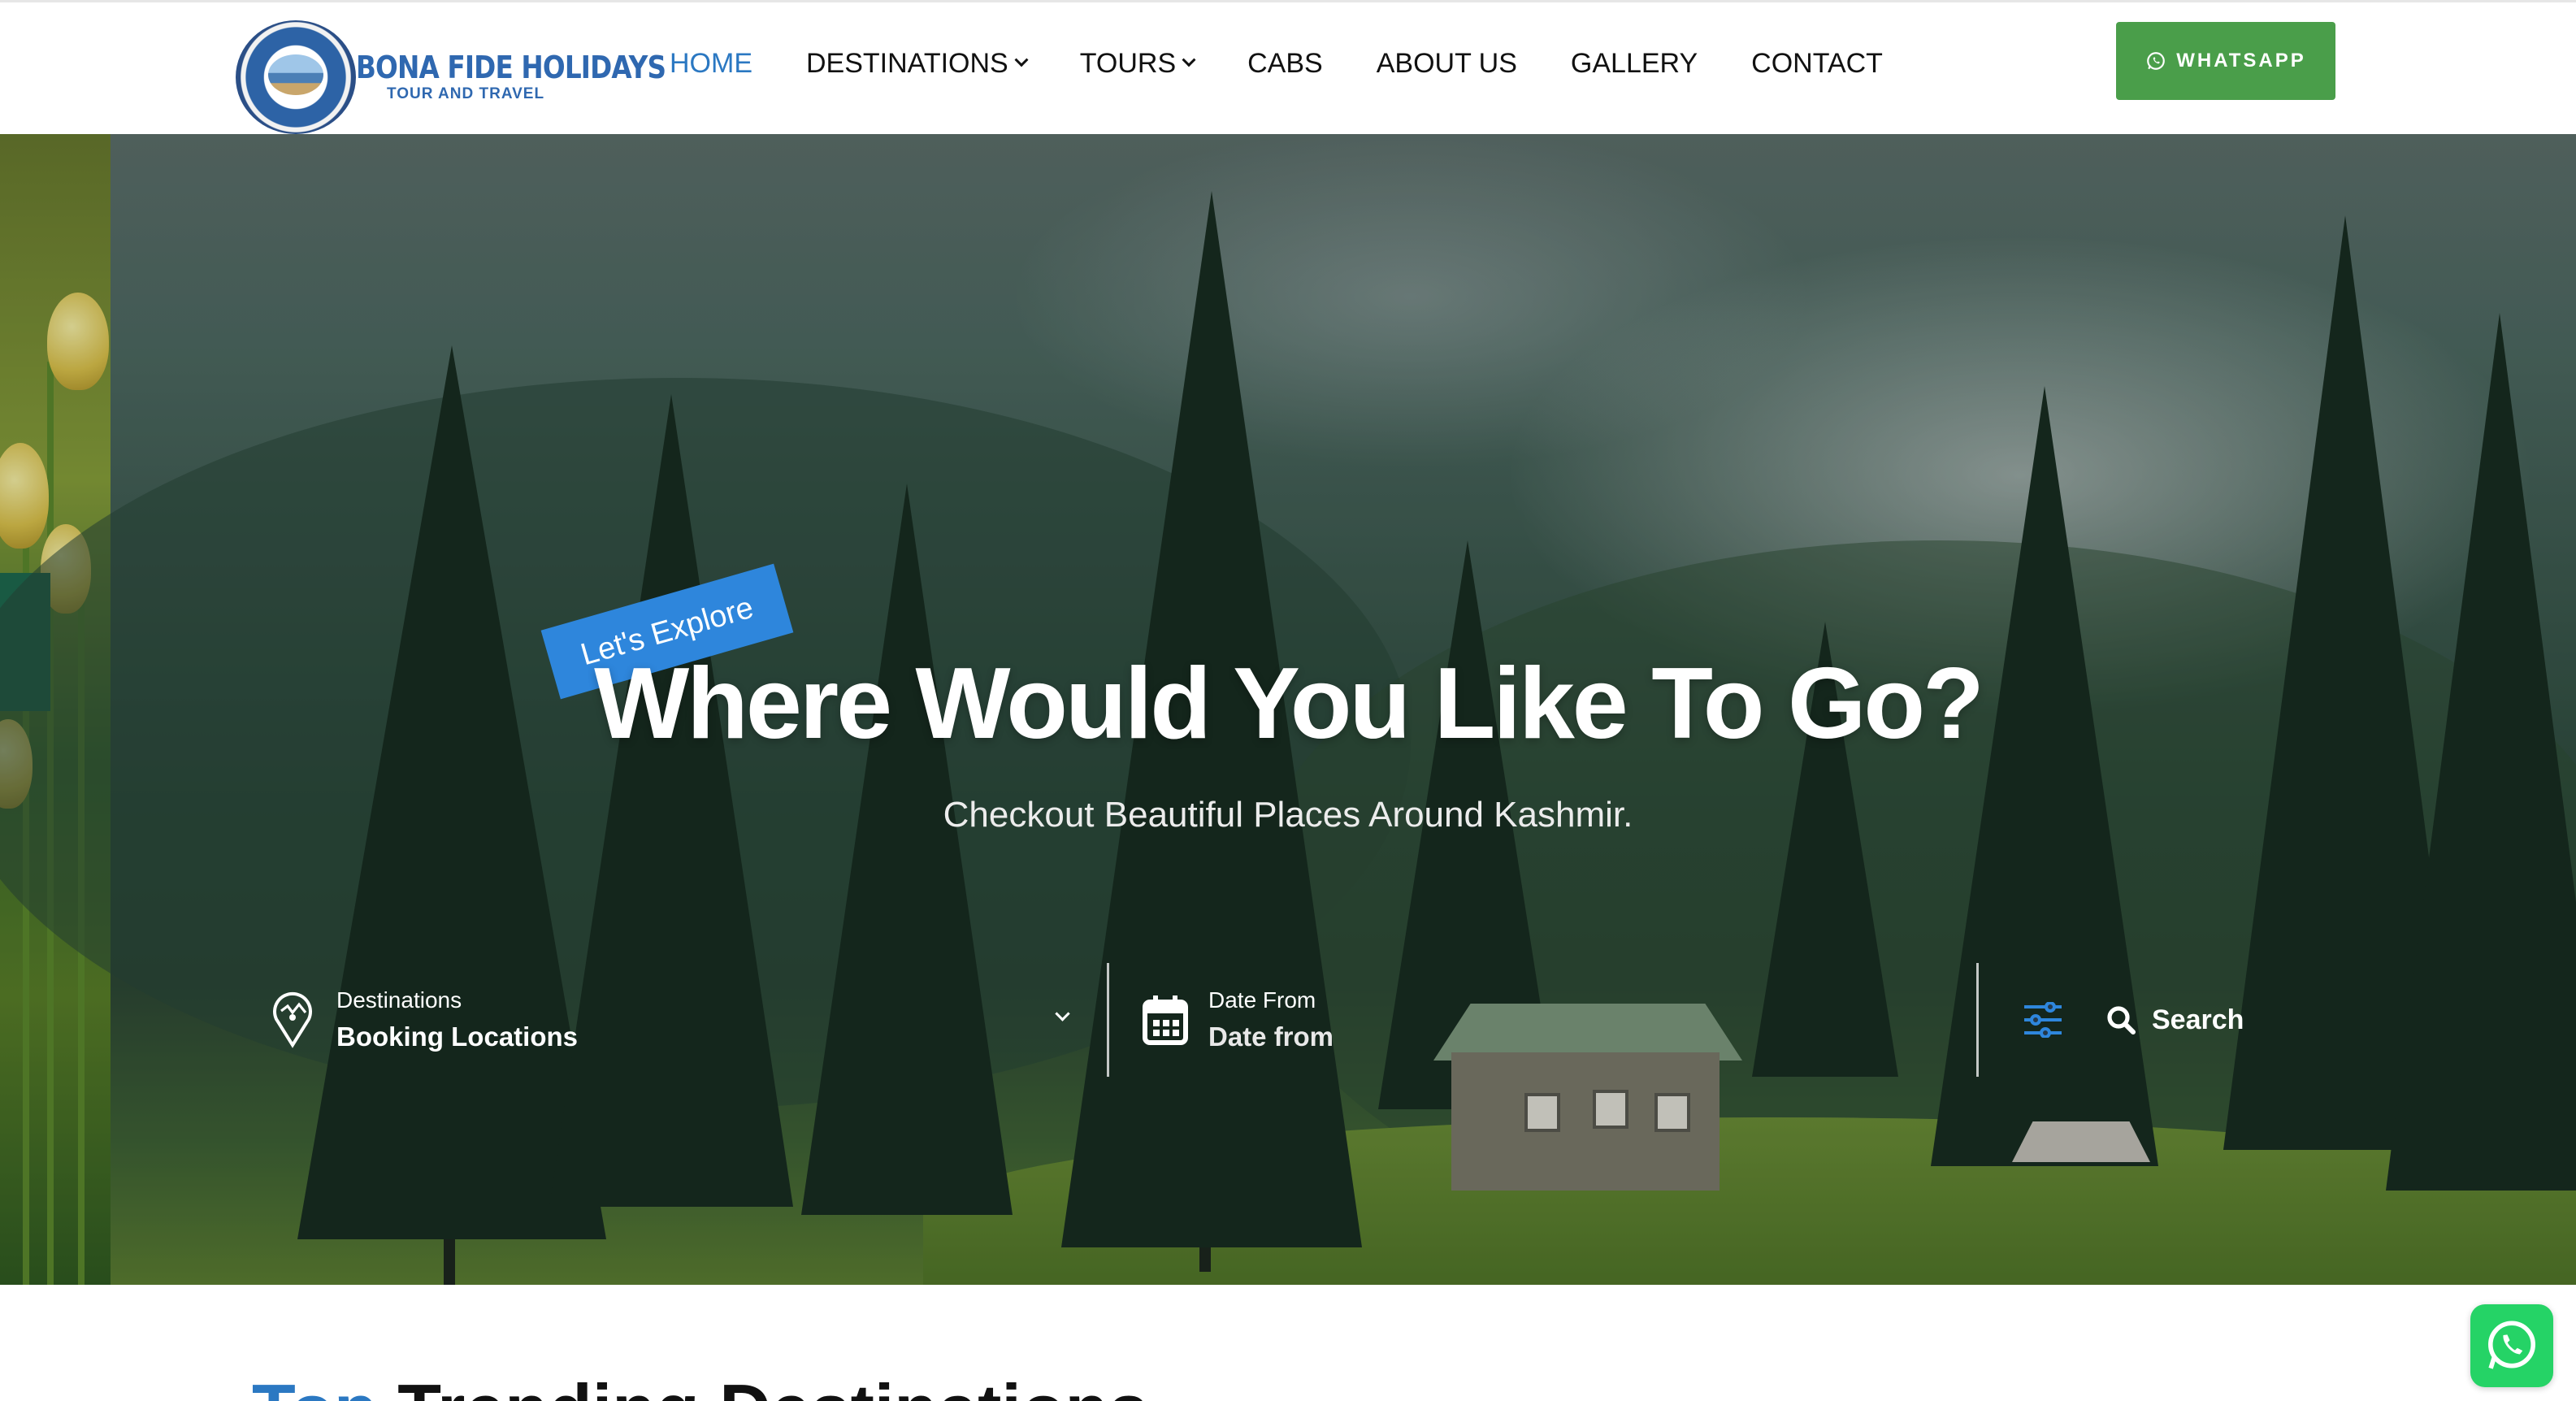 This screenshot has height=1401, width=2576. What do you see at coordinates (1271, 1036) in the screenshot?
I see `date-from-value: Date from` at bounding box center [1271, 1036].